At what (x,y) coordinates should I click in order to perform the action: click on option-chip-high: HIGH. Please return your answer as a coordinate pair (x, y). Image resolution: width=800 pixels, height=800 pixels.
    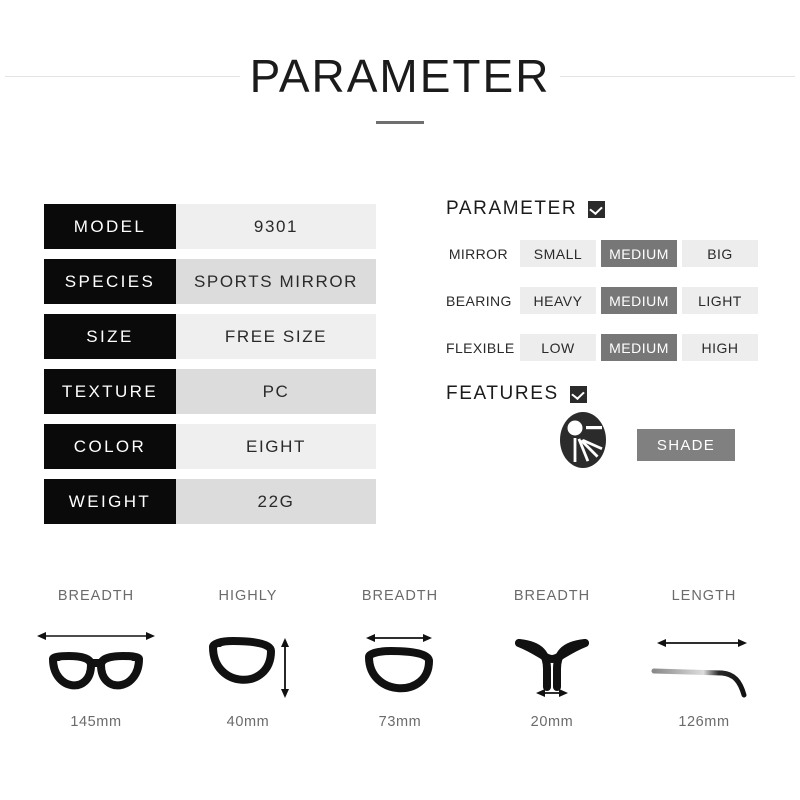
    Looking at the image, I should click on (720, 347).